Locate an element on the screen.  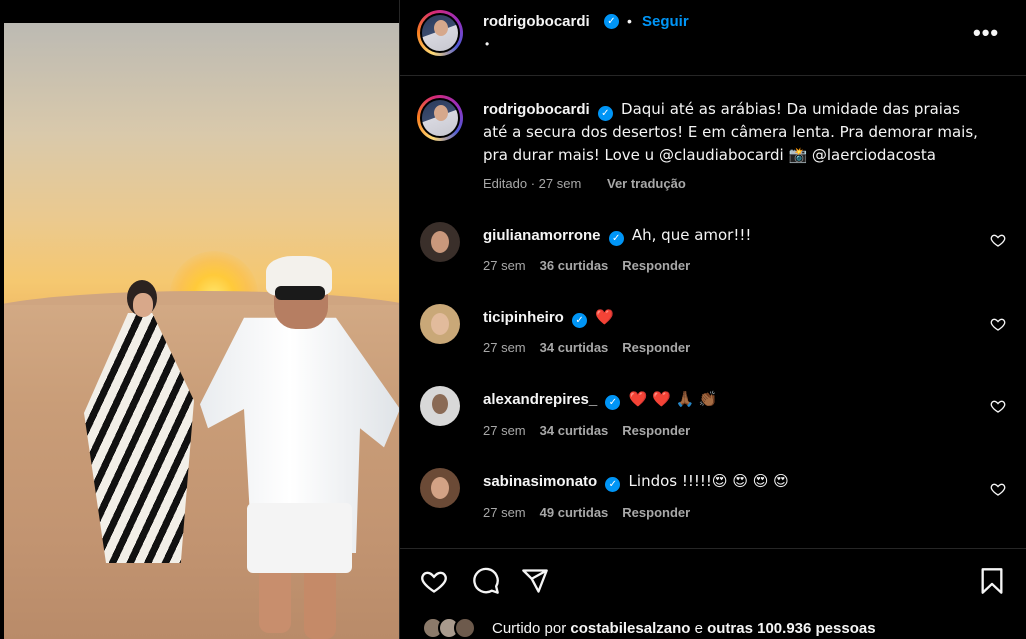
comment-text: ❤️ is located at coordinates (604, 317).